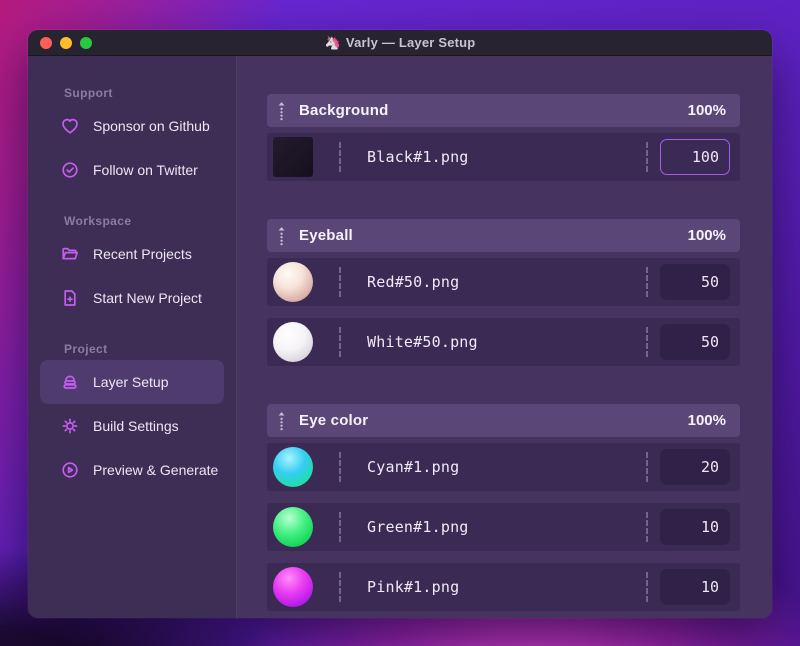  I want to click on layer-rows: Red#50.png White#50.png, so click(503, 312).